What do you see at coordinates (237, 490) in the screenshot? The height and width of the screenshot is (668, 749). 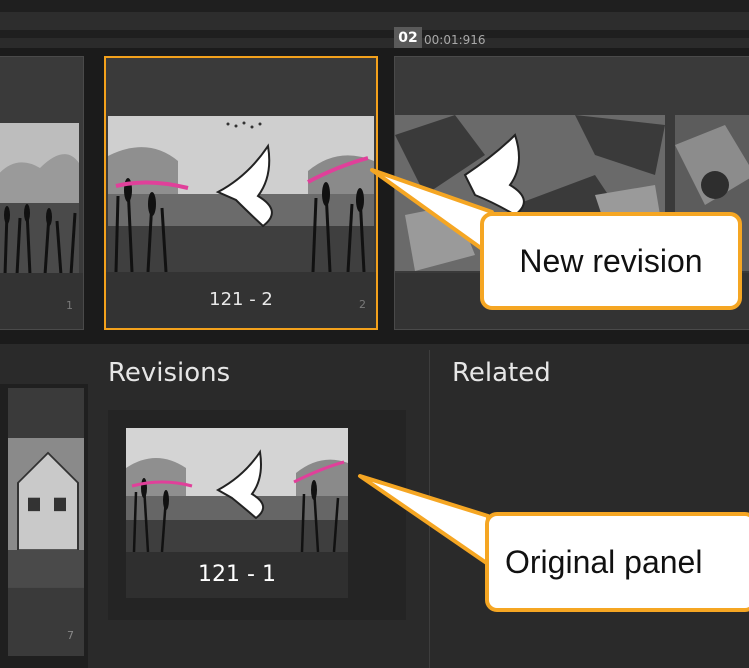 I see `revision-thumbnail` at bounding box center [237, 490].